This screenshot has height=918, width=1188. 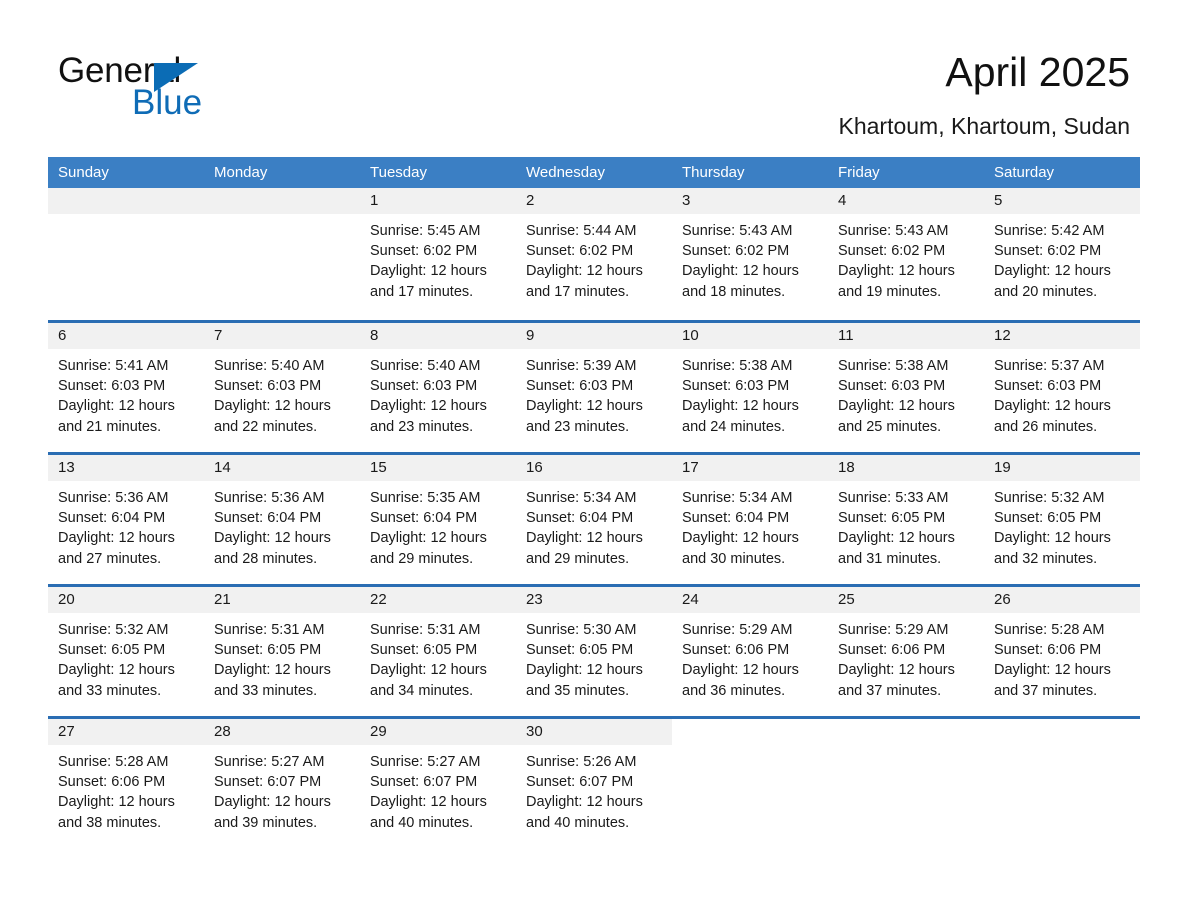 What do you see at coordinates (438, 600) in the screenshot?
I see `day-number: 22` at bounding box center [438, 600].